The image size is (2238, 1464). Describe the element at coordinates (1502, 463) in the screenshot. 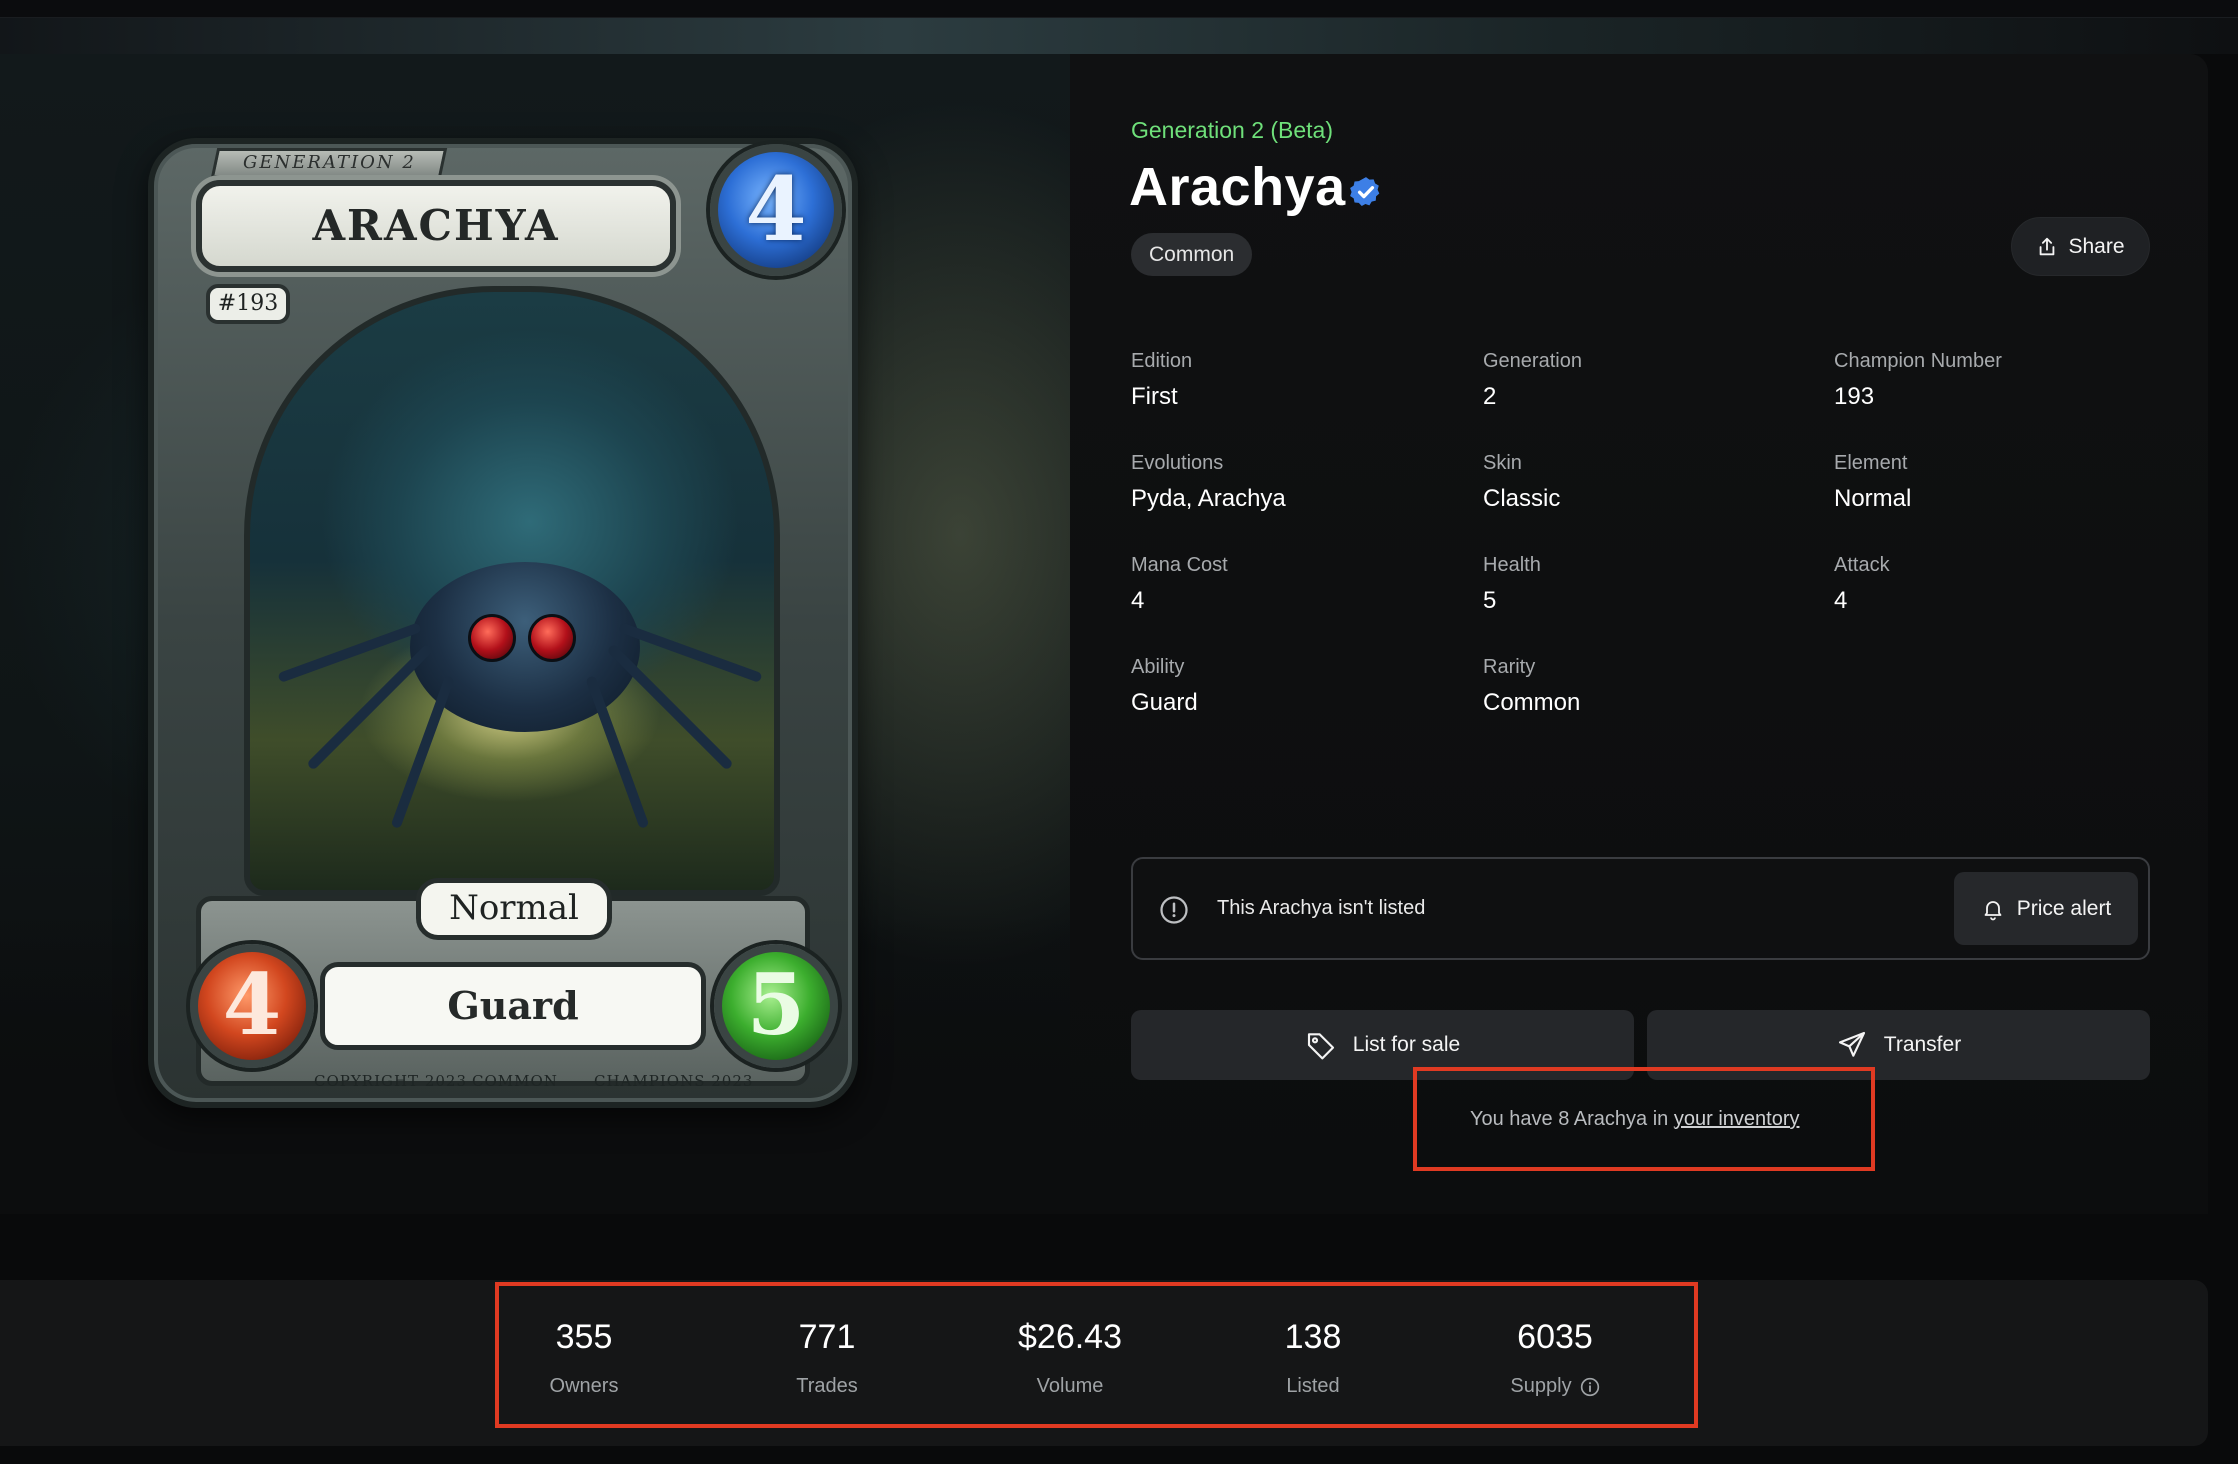

I see `attr-label: Skin` at that location.